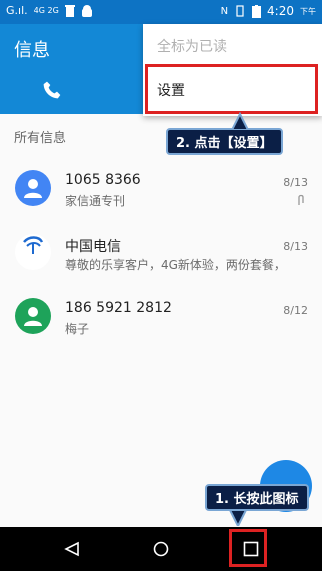 This screenshot has width=322, height=571. Describe the element at coordinates (231, 89) in the screenshot. I see `settings-highlight-box` at that location.